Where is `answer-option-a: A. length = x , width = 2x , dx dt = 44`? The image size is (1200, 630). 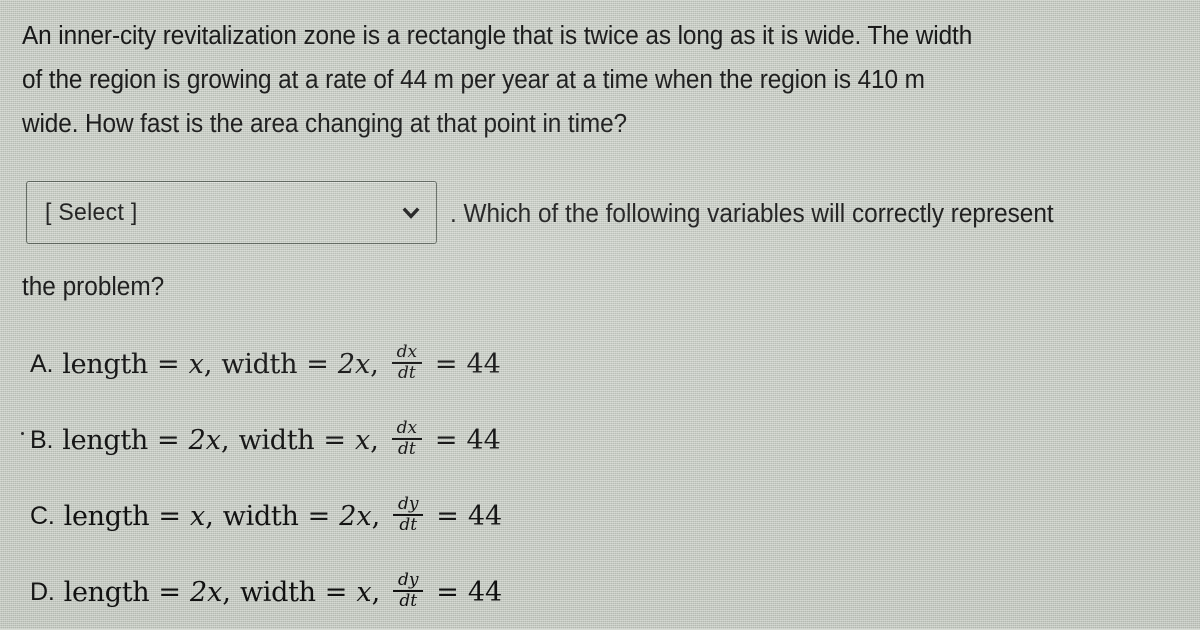 answer-option-a: A. length = x , width = 2x , dx dt = 44 is located at coordinates (600, 364).